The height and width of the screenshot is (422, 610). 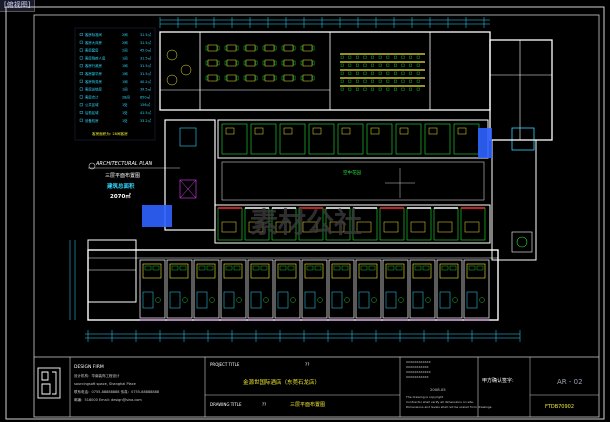 What do you see at coordinates (353, 181) in the screenshot?
I see `atrium: 空中花园` at bounding box center [353, 181].